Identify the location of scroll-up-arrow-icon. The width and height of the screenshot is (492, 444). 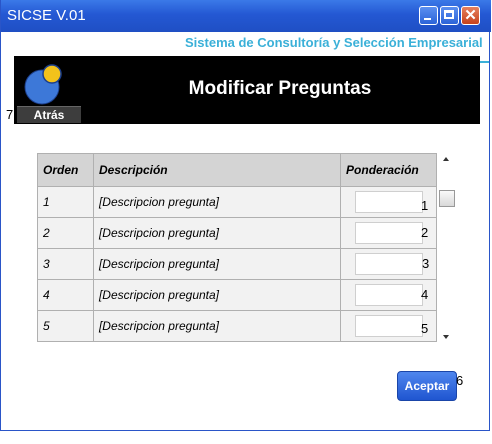
(446, 159).